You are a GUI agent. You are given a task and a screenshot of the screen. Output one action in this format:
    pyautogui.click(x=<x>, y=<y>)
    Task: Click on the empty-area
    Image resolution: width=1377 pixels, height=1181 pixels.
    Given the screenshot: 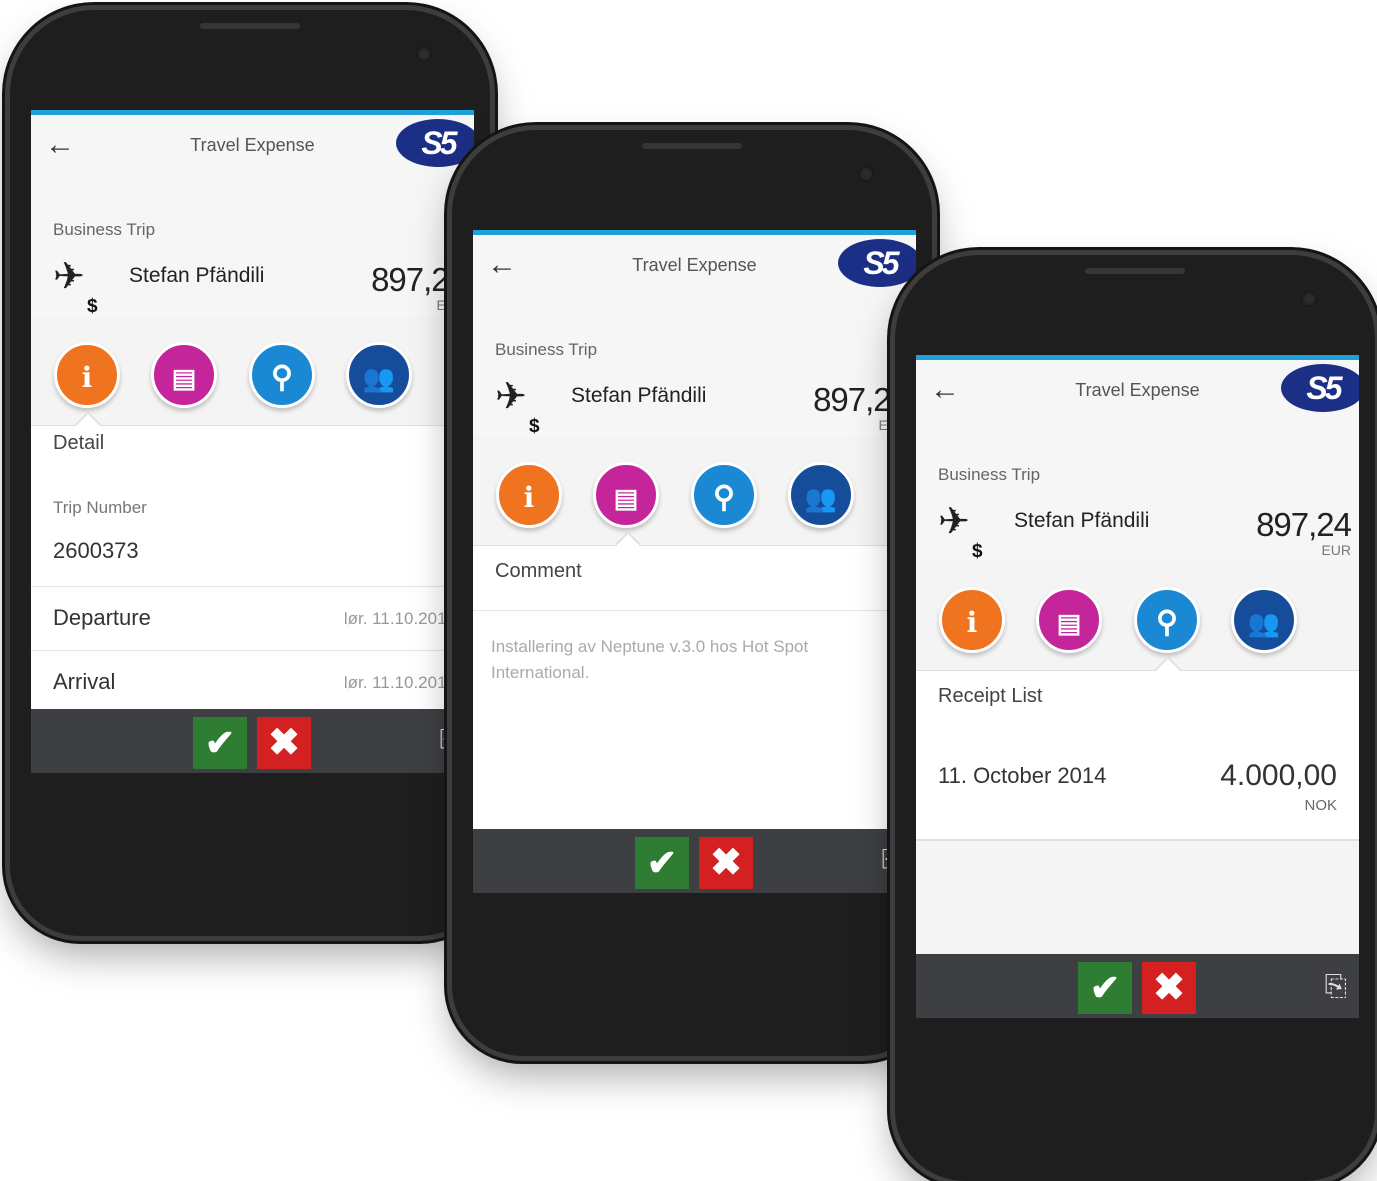 What is the action you would take?
    pyautogui.click(x=1137, y=897)
    